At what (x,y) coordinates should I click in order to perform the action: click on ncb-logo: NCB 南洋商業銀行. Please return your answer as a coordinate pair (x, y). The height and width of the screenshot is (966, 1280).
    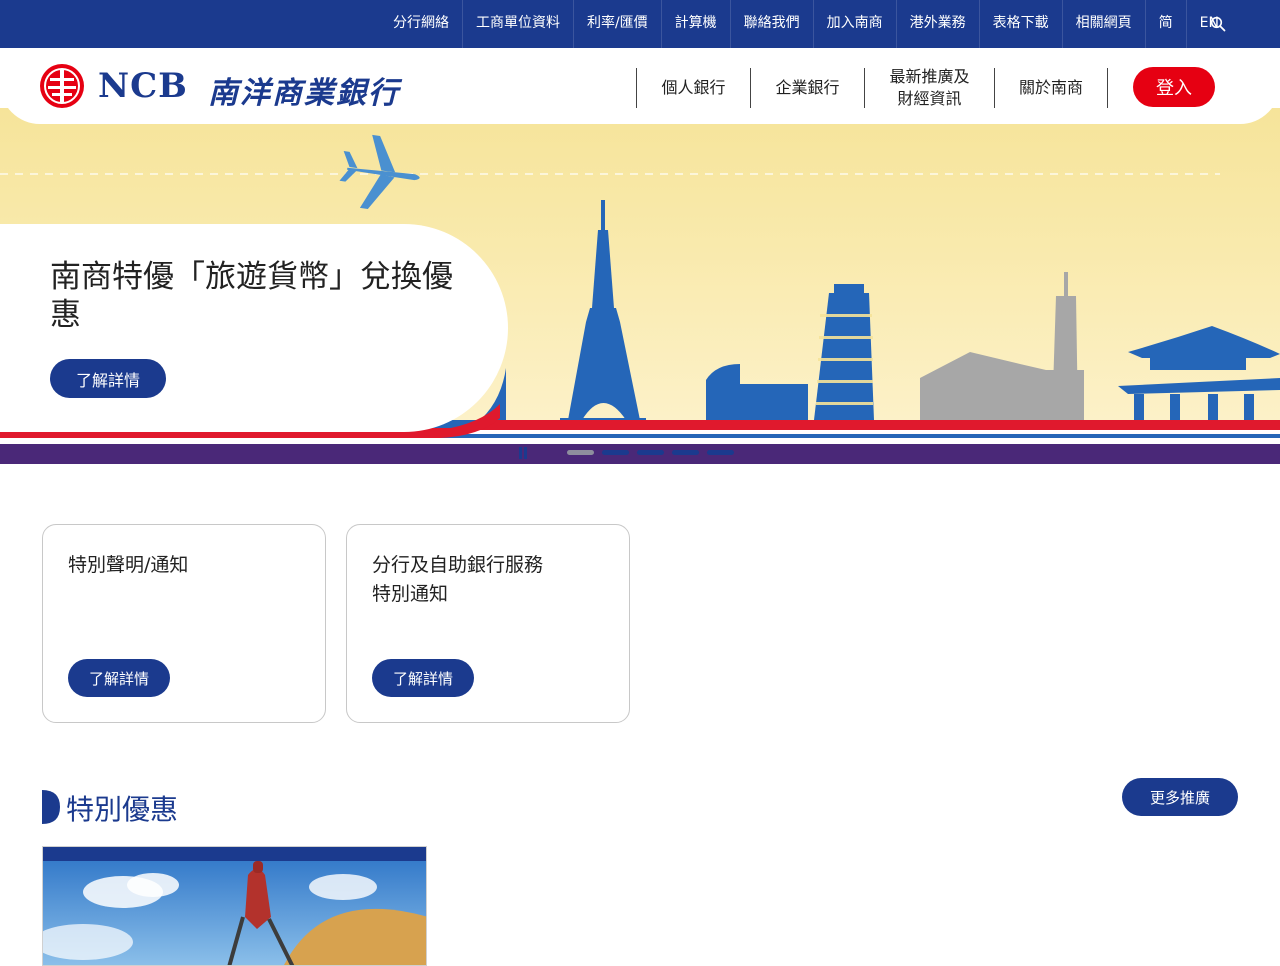
    Looking at the image, I should click on (223, 86).